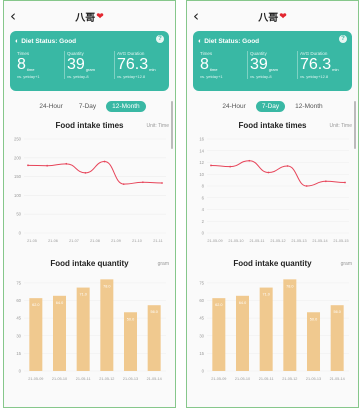  I want to click on y-tick-label: 14, so click(201, 150).